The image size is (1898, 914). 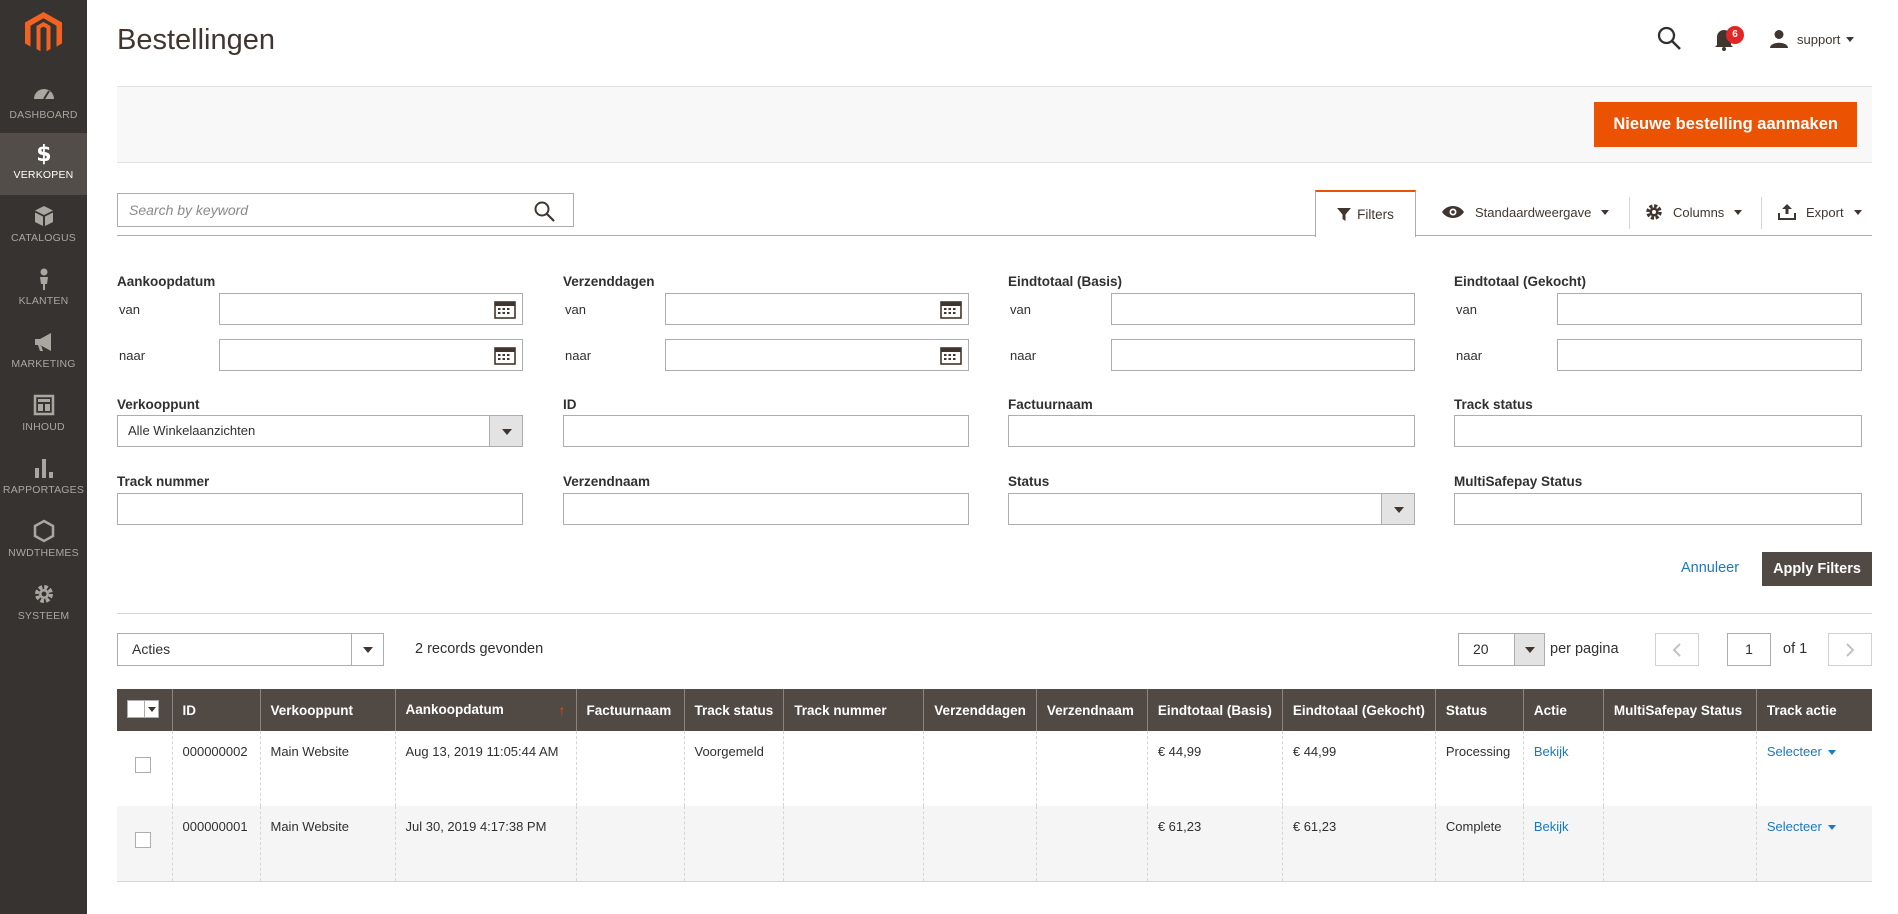 I want to click on column-header-verzenddagen: Verzenddagen, so click(x=980, y=710).